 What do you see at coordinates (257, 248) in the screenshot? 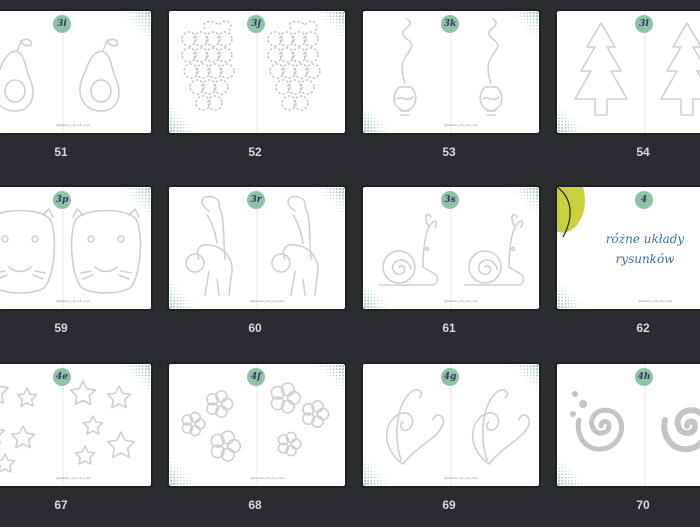
I see `page-preview-card: 3r @dziecko_rob_rob_most` at bounding box center [257, 248].